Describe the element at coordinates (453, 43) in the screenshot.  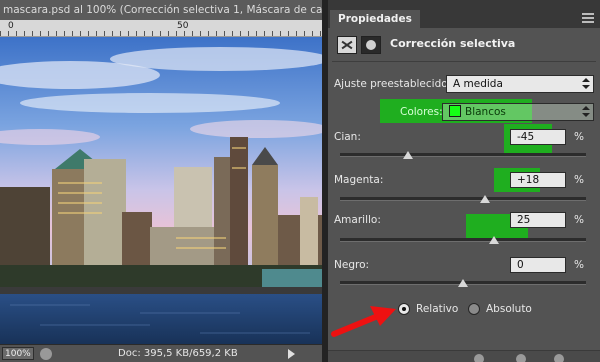
I see `panel-title: Corrección selectiva` at that location.